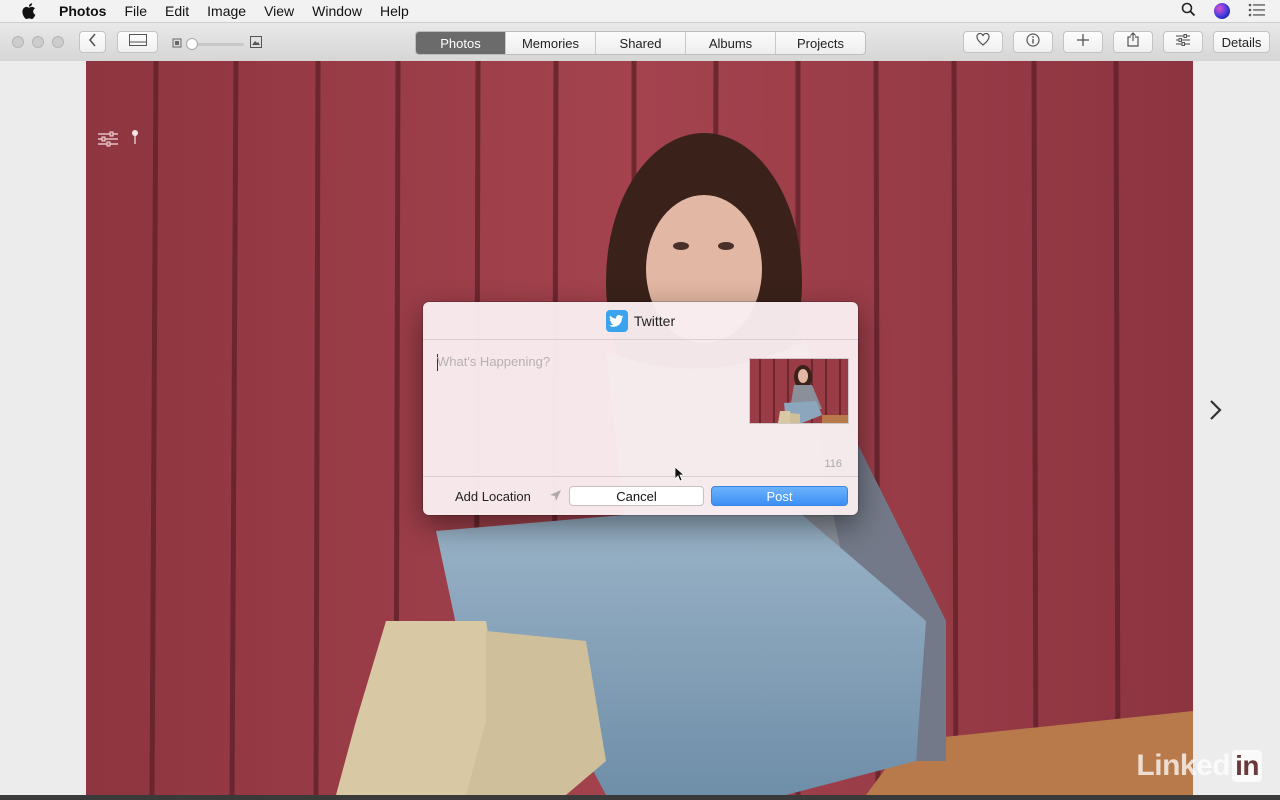 The height and width of the screenshot is (800, 1280). Describe the element at coordinates (493, 496) in the screenshot. I see `add-location-button: Add Location` at that location.